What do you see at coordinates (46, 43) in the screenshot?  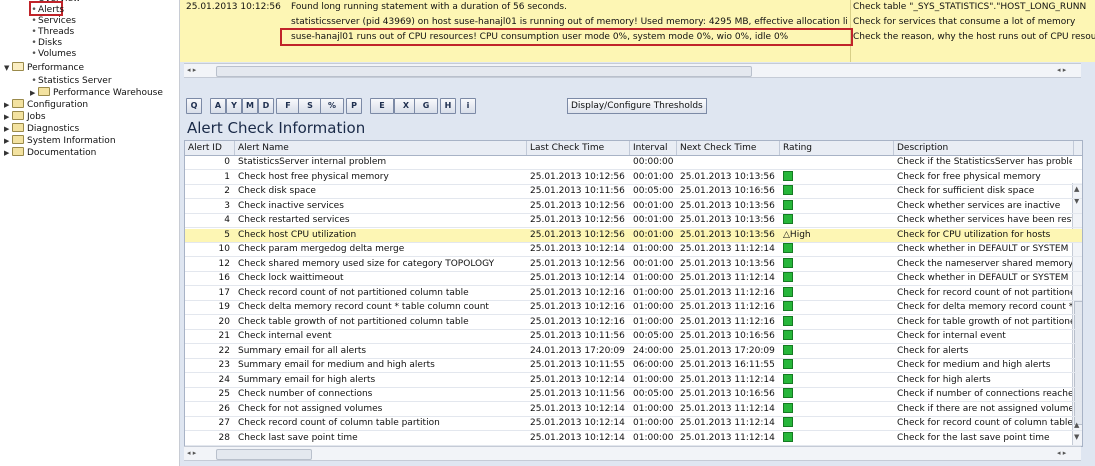 I see `tree-item-disks: •Disks` at bounding box center [46, 43].